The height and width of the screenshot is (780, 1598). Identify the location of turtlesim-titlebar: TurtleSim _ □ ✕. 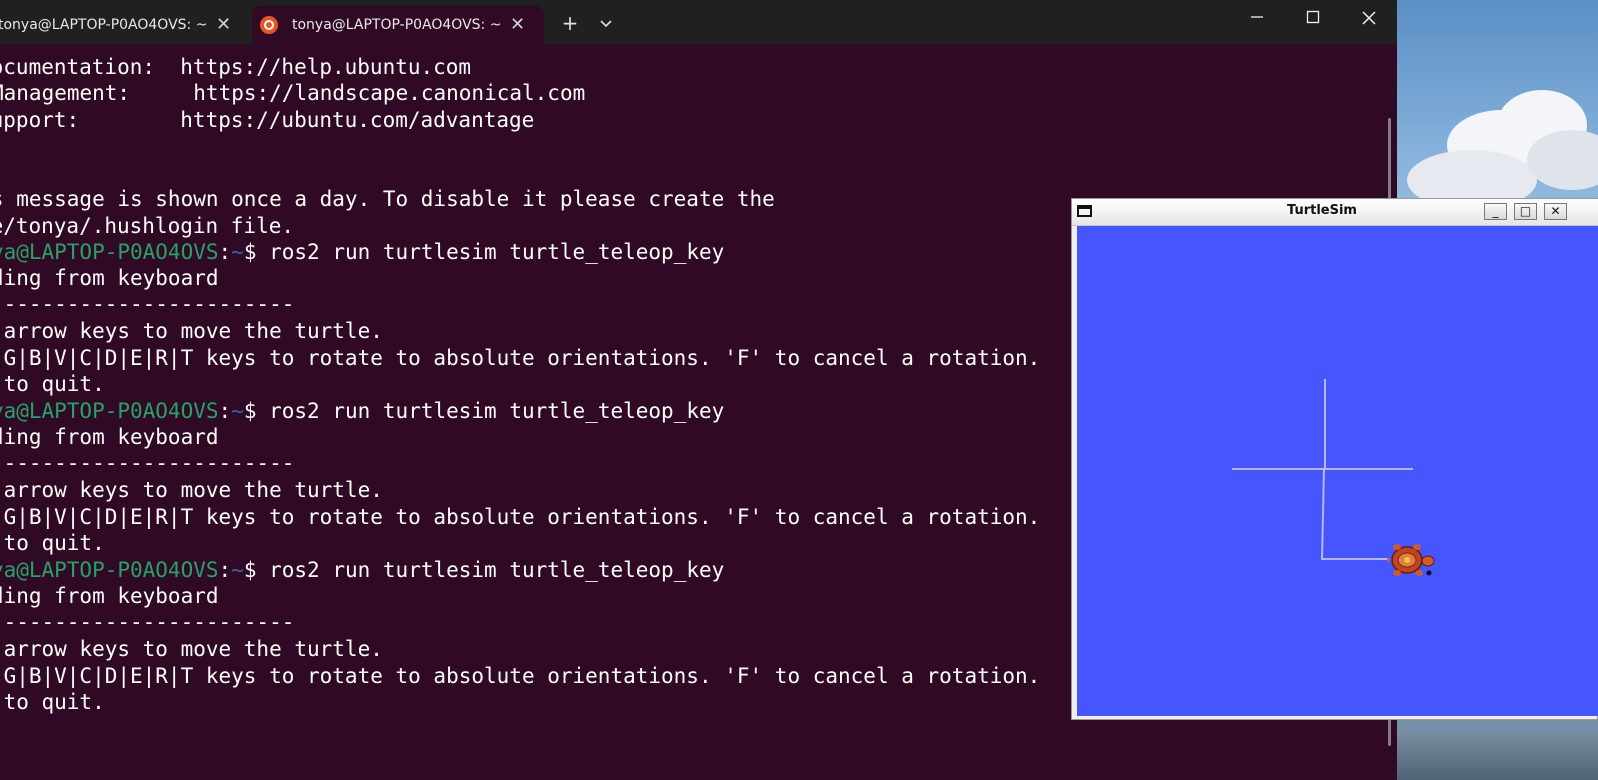
(1335, 212).